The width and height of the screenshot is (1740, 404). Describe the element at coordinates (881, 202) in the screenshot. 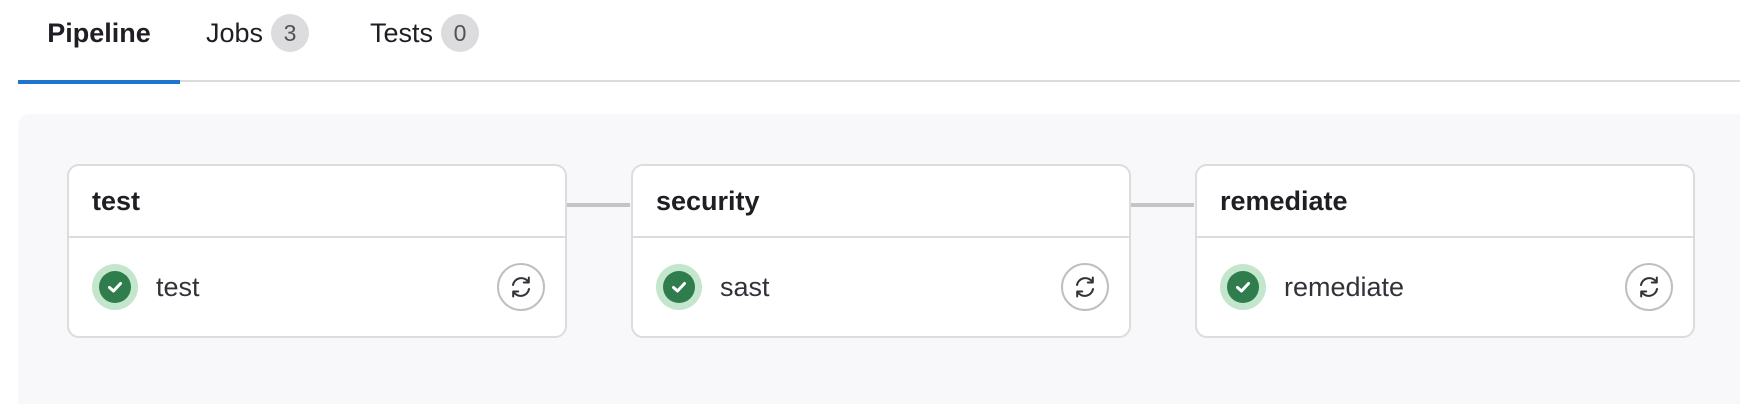

I see `stage-title: security` at that location.